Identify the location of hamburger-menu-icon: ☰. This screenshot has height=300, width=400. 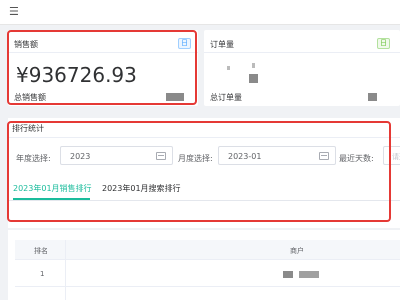
(14, 12).